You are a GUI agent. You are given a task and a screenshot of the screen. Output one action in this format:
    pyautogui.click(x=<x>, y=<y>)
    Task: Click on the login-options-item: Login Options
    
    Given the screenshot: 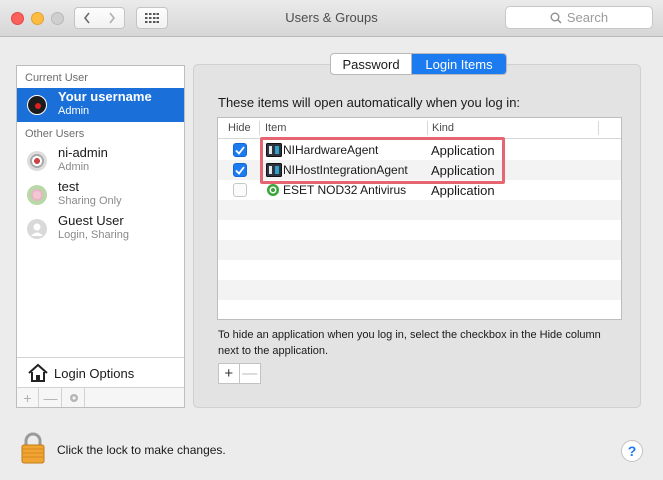 What is the action you would take?
    pyautogui.click(x=100, y=372)
    